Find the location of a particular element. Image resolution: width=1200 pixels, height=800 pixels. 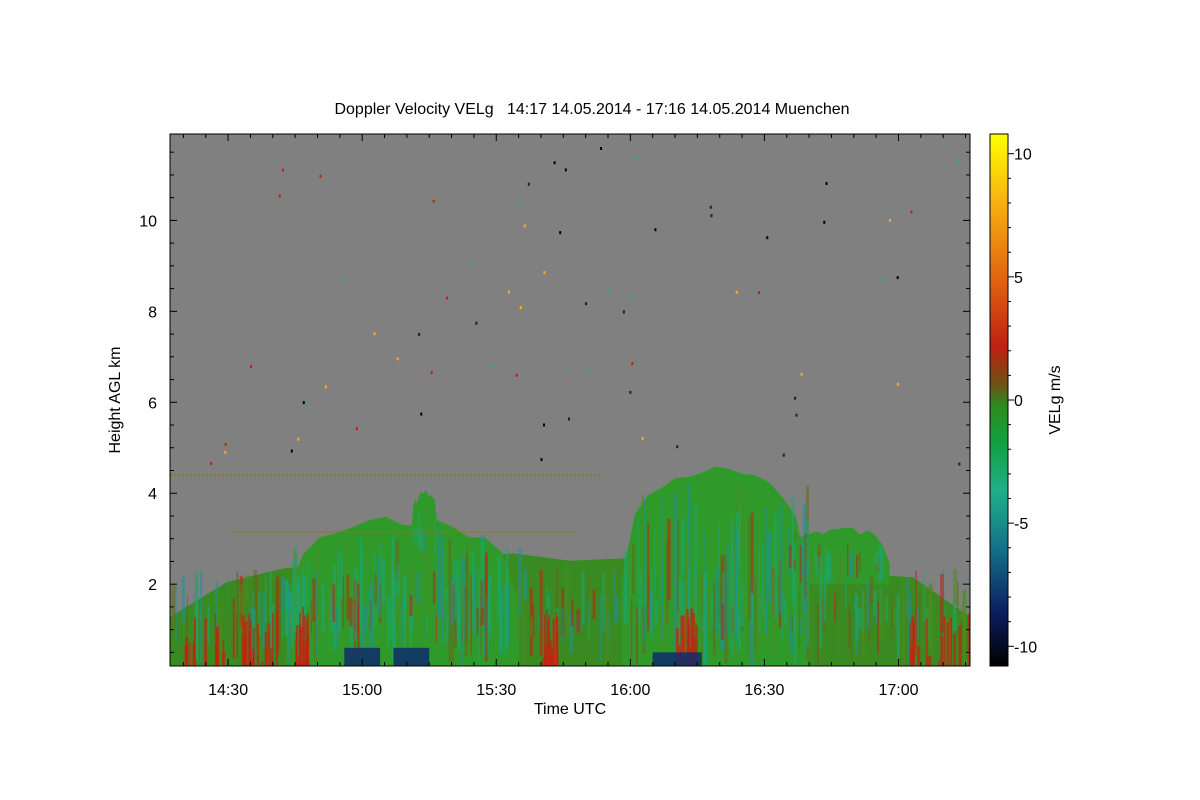

x-tick-label: 16:00 is located at coordinates (630, 690).